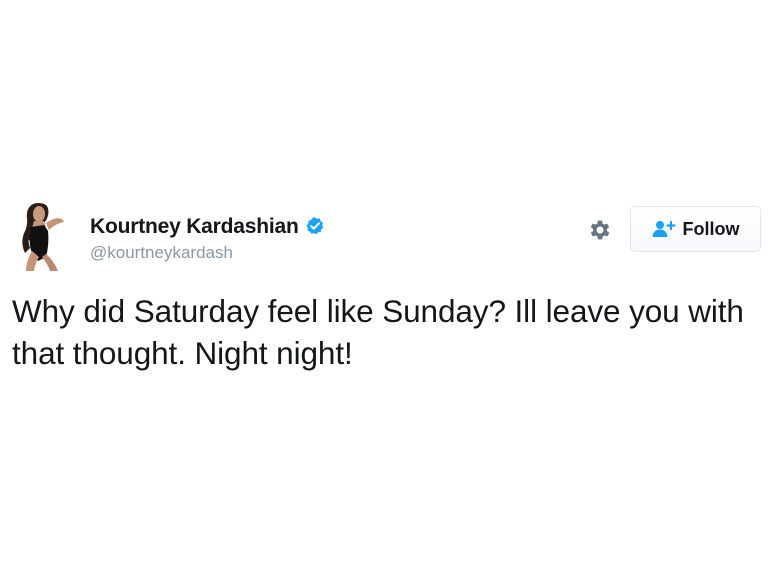 Image resolution: width=770 pixels, height=577 pixels. I want to click on author-name-row: Kourtney Kardashian, so click(207, 227).